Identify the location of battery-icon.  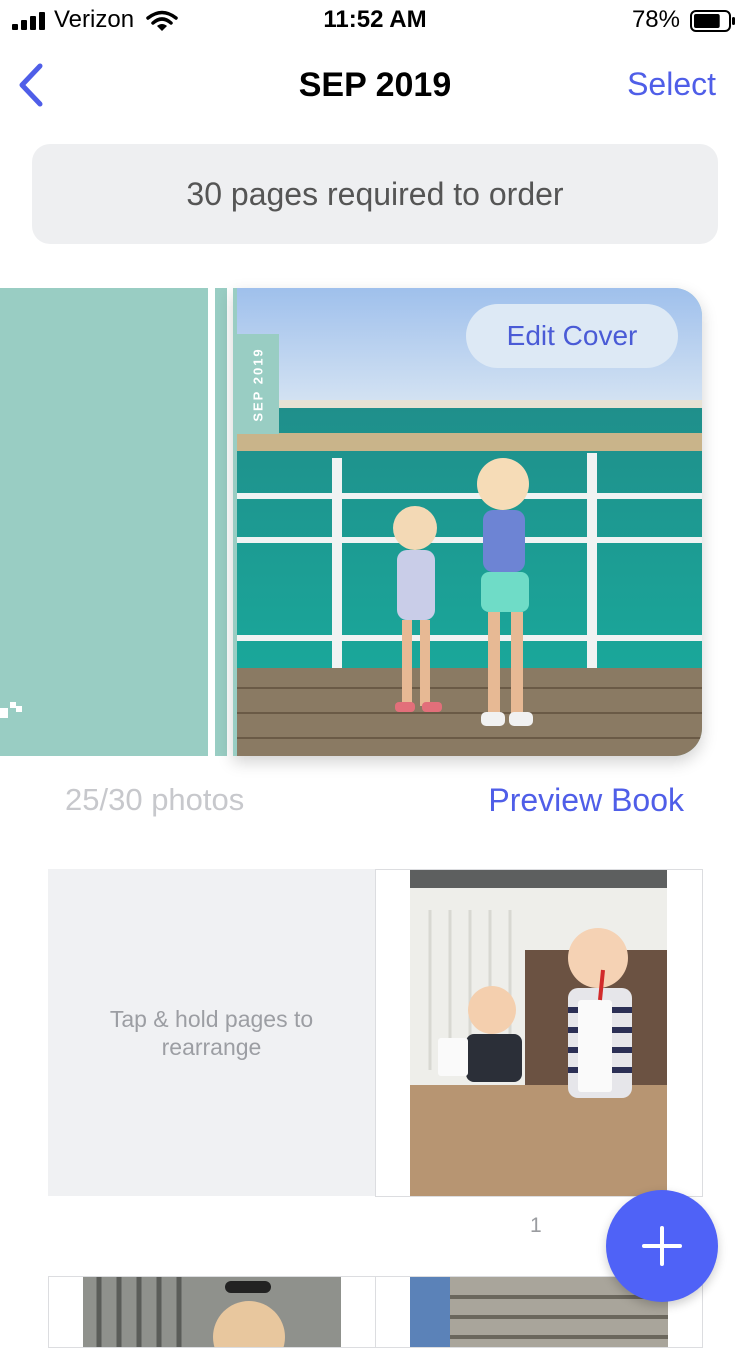
(712, 21).